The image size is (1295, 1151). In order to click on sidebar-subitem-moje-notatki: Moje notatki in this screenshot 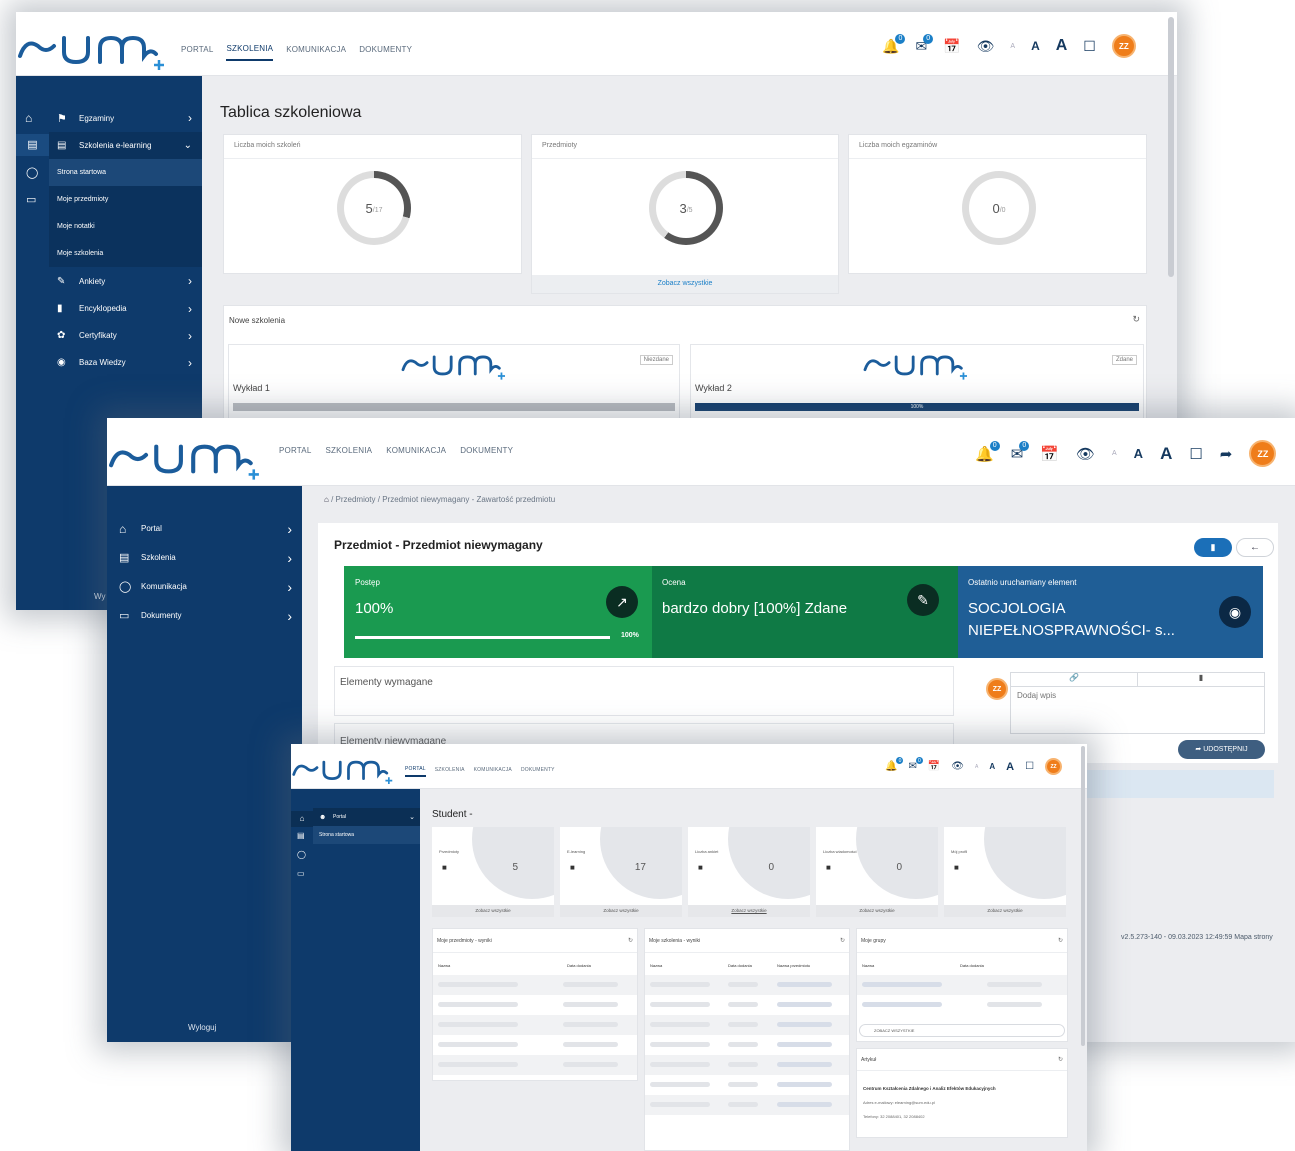, I will do `click(125, 226)`.